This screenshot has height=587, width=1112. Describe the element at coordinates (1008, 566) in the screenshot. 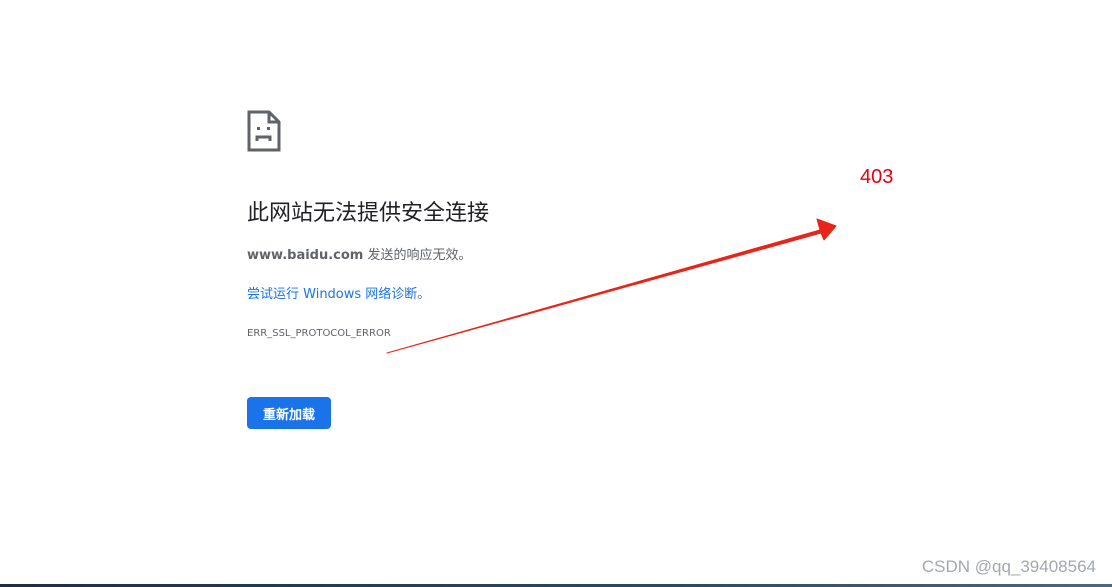

I see `watermark: CSDN @qq_39408564` at that location.